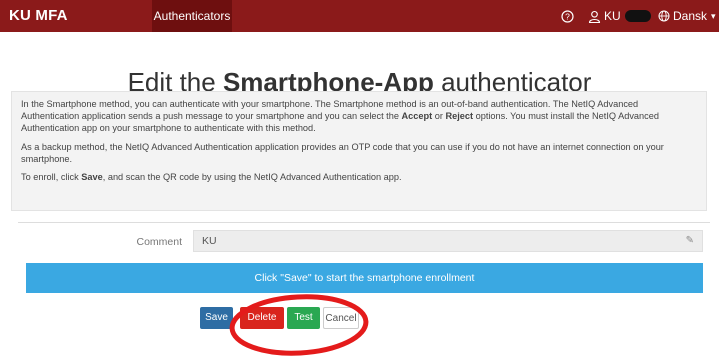 The width and height of the screenshot is (719, 356). I want to click on language-label: Dansk, so click(690, 16).